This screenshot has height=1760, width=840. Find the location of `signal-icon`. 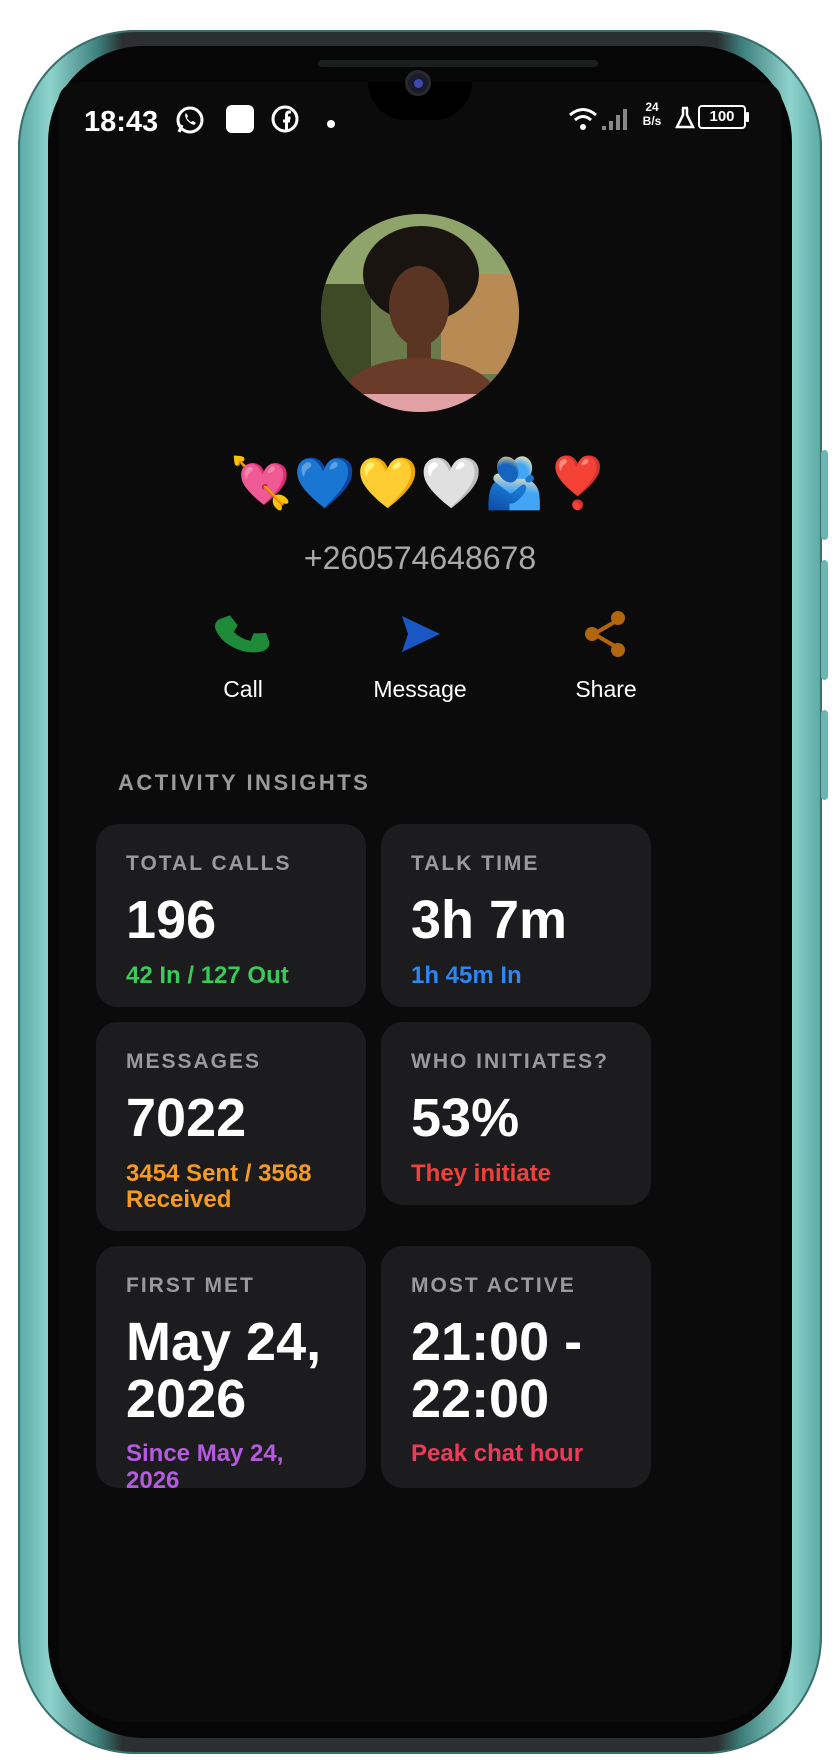

signal-icon is located at coordinates (615, 121).